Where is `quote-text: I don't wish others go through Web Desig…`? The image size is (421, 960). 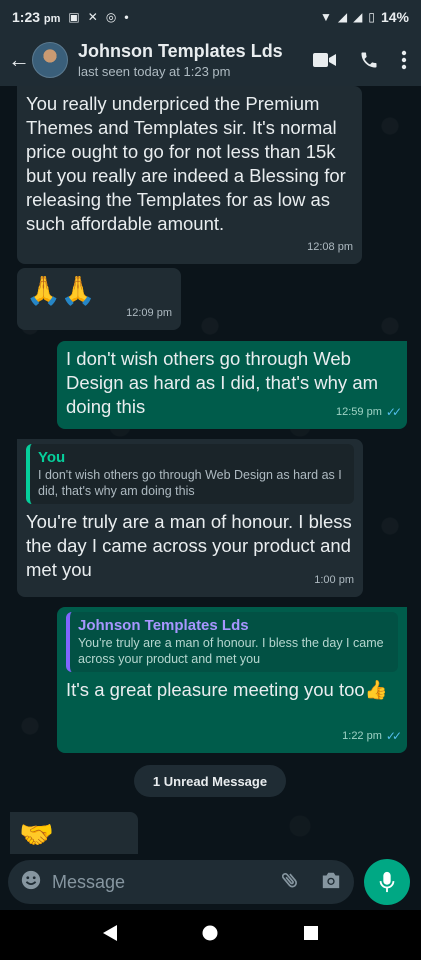
quote-text: I don't wish others go through Web Desig… is located at coordinates (190, 483).